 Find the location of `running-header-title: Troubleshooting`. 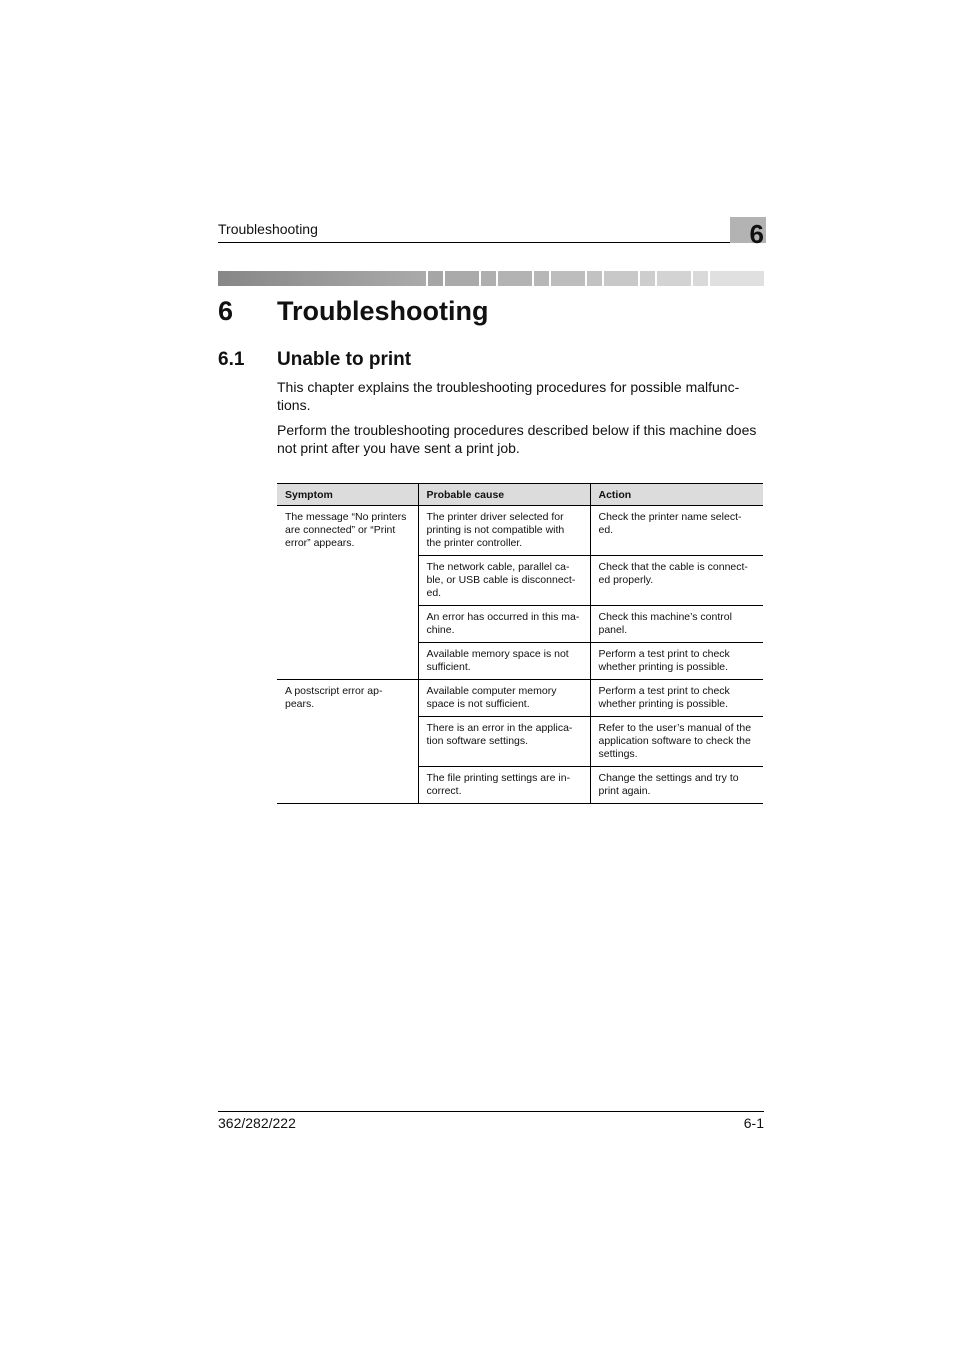

running-header-title: Troubleshooting is located at coordinates (268, 229).